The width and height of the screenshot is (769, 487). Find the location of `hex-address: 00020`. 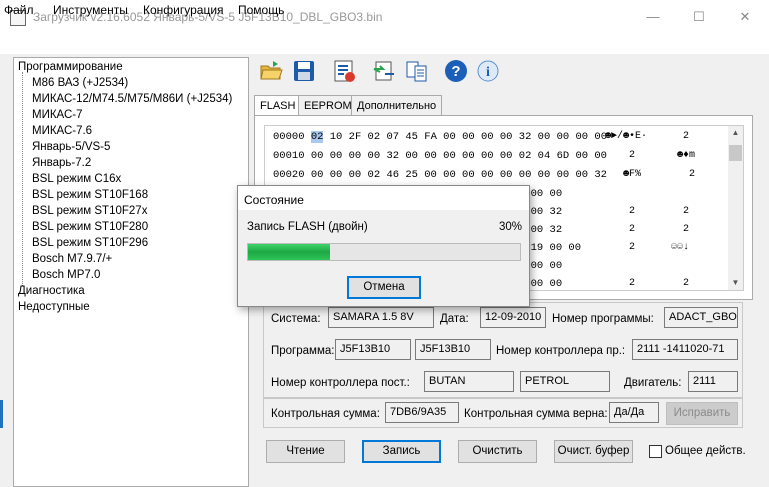

hex-address: 00020 is located at coordinates (289, 175).